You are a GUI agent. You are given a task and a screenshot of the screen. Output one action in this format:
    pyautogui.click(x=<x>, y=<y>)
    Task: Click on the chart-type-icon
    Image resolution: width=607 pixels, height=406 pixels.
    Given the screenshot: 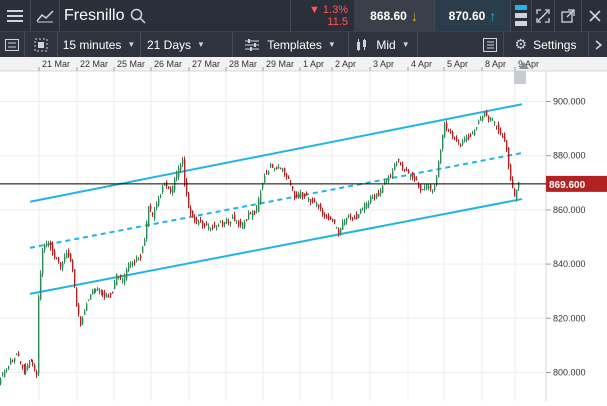 What is the action you would take?
    pyautogui.click(x=45, y=15)
    